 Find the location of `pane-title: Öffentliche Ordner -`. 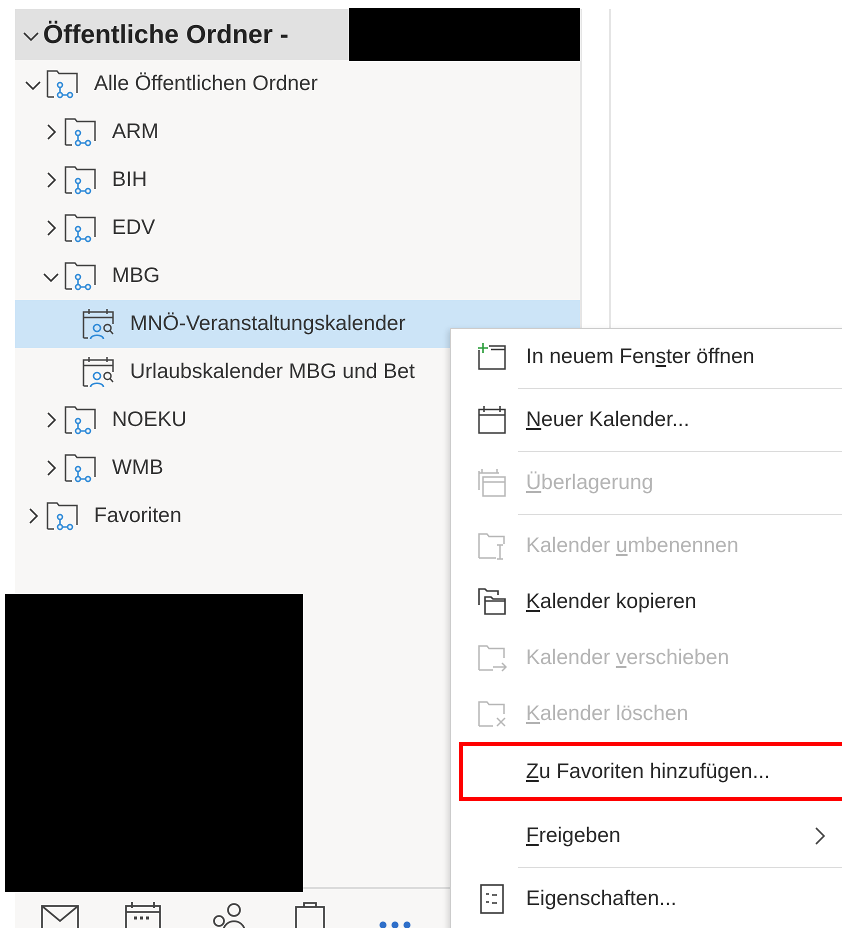

pane-title: Öffentliche Ordner - is located at coordinates (166, 34).